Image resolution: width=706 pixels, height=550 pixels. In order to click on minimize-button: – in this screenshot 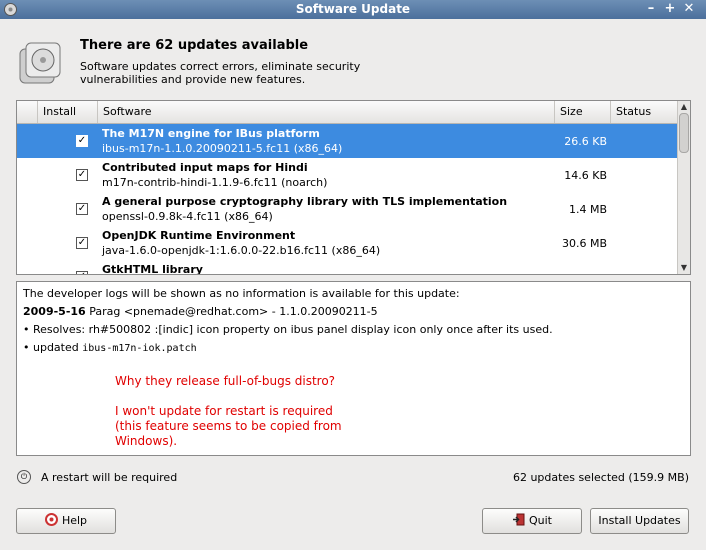, I will do `click(651, 9)`.